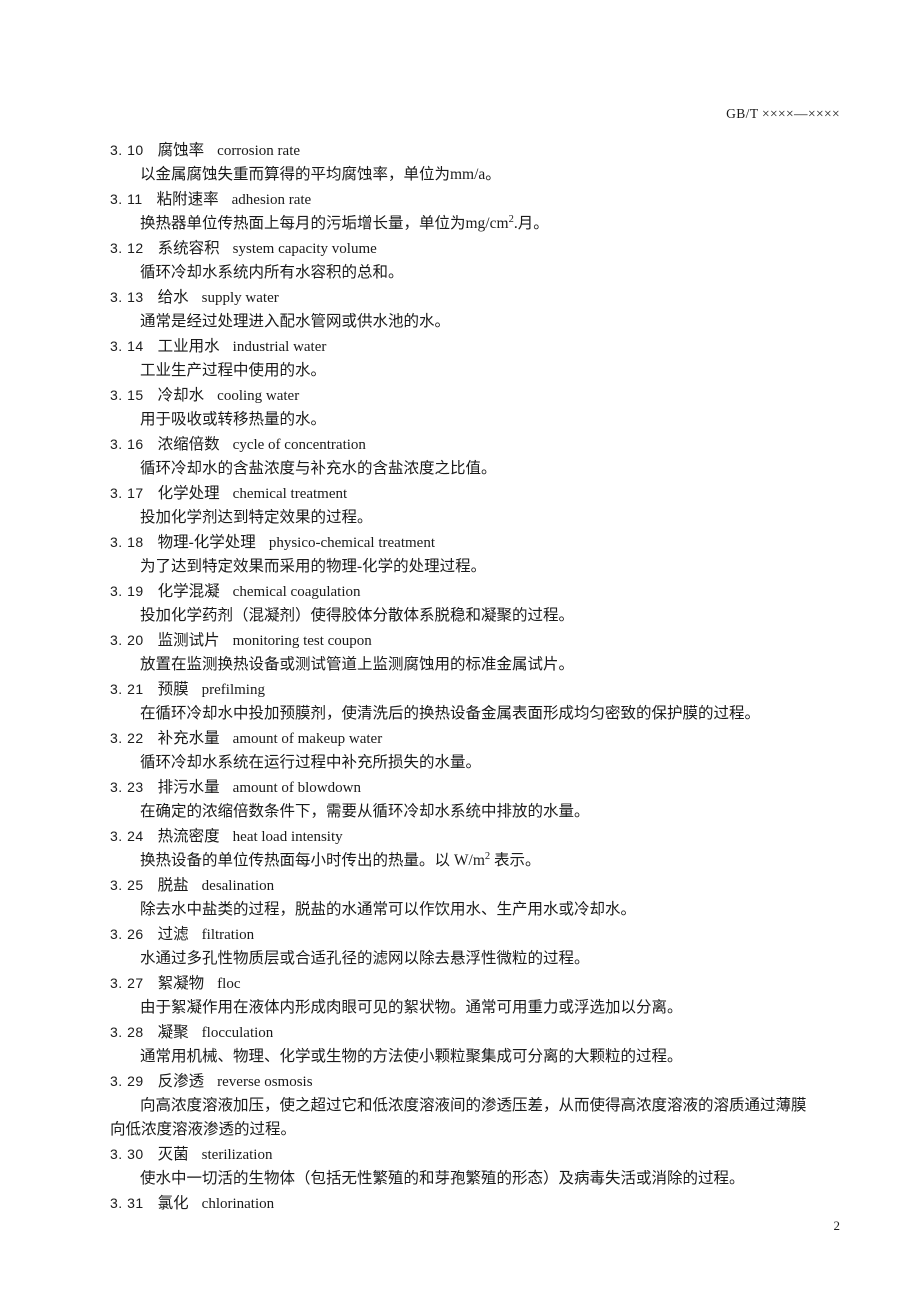  I want to click on term-chinese: 工业用水, so click(188, 346).